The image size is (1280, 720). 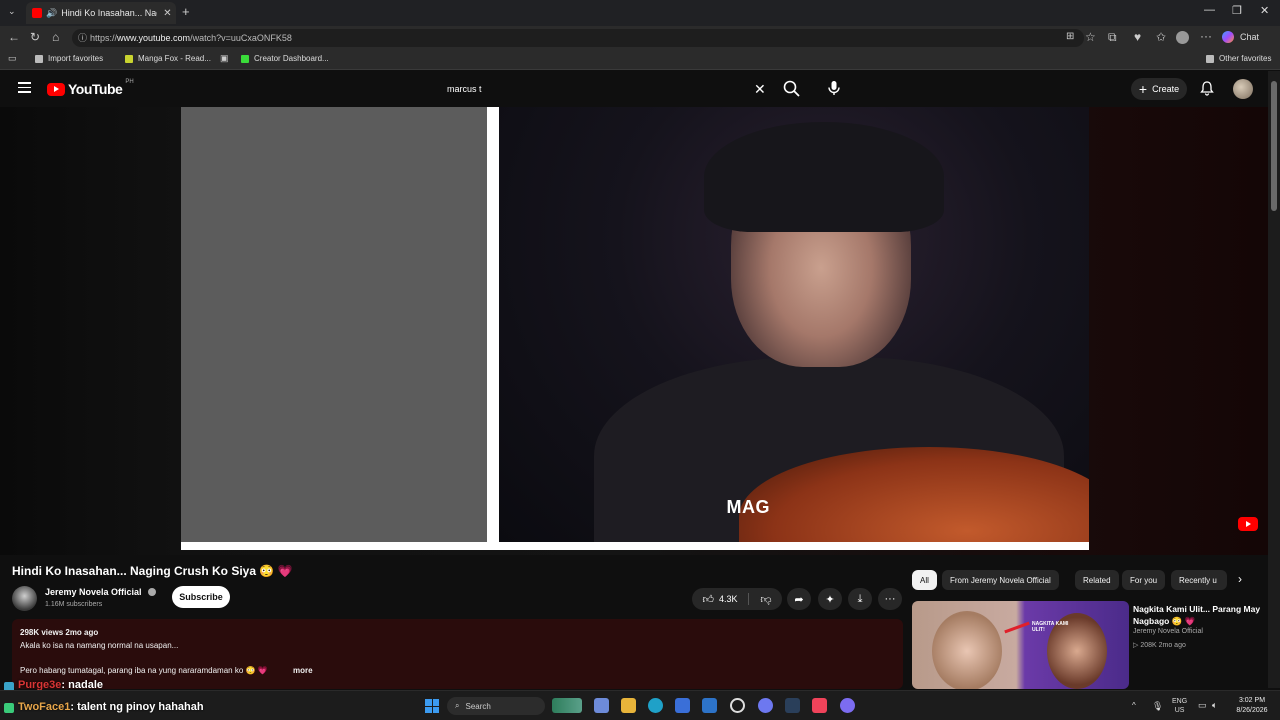 What do you see at coordinates (496, 706) in the screenshot?
I see `taskbar-search: ⌕ Search` at bounding box center [496, 706].